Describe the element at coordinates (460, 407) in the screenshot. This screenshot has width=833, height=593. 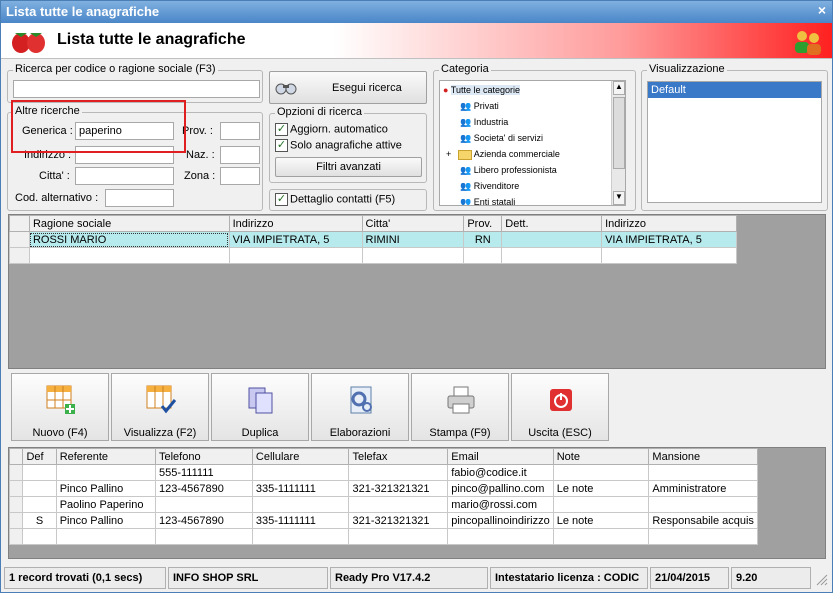
I see `print-button: Stampa (F9)` at that location.